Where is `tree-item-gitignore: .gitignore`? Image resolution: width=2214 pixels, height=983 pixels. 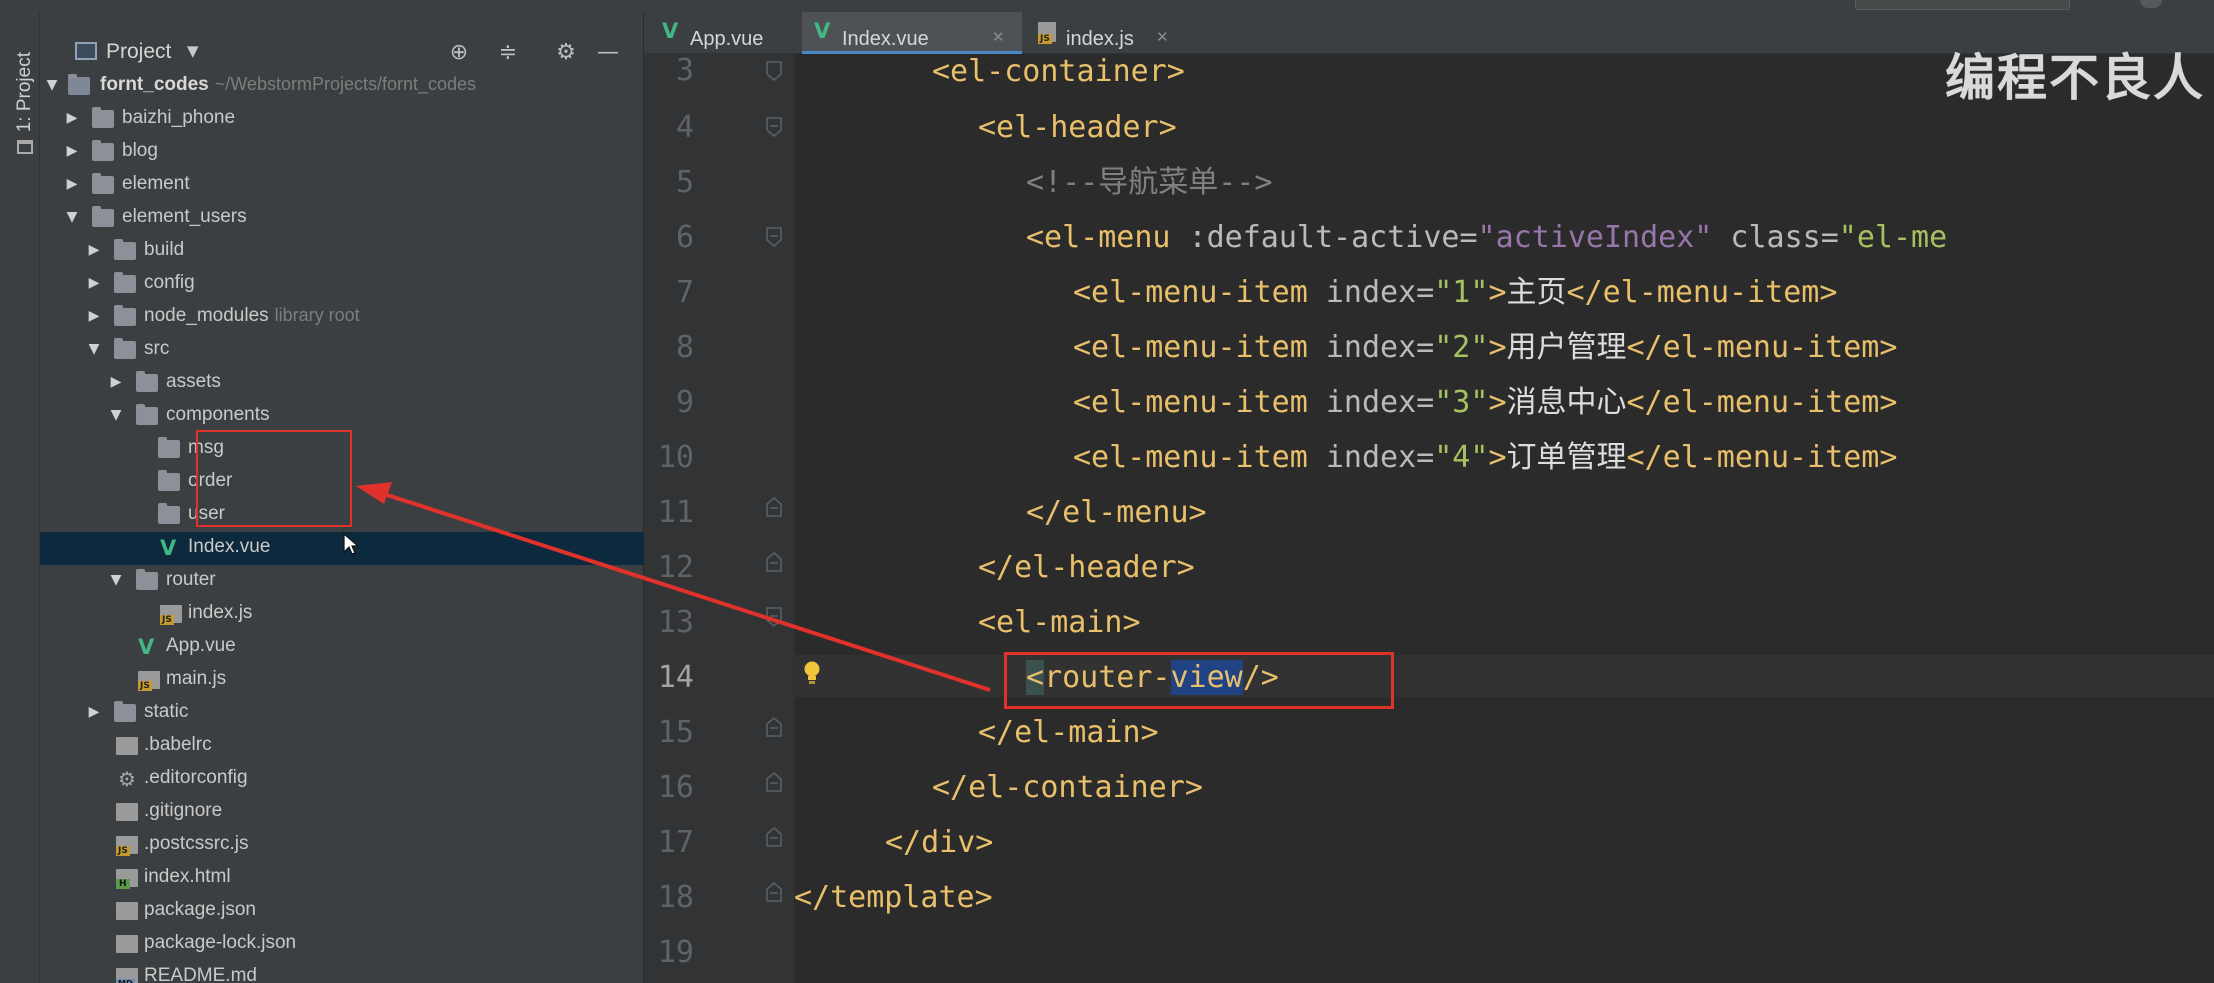 tree-item-gitignore: .gitignore is located at coordinates (342, 812).